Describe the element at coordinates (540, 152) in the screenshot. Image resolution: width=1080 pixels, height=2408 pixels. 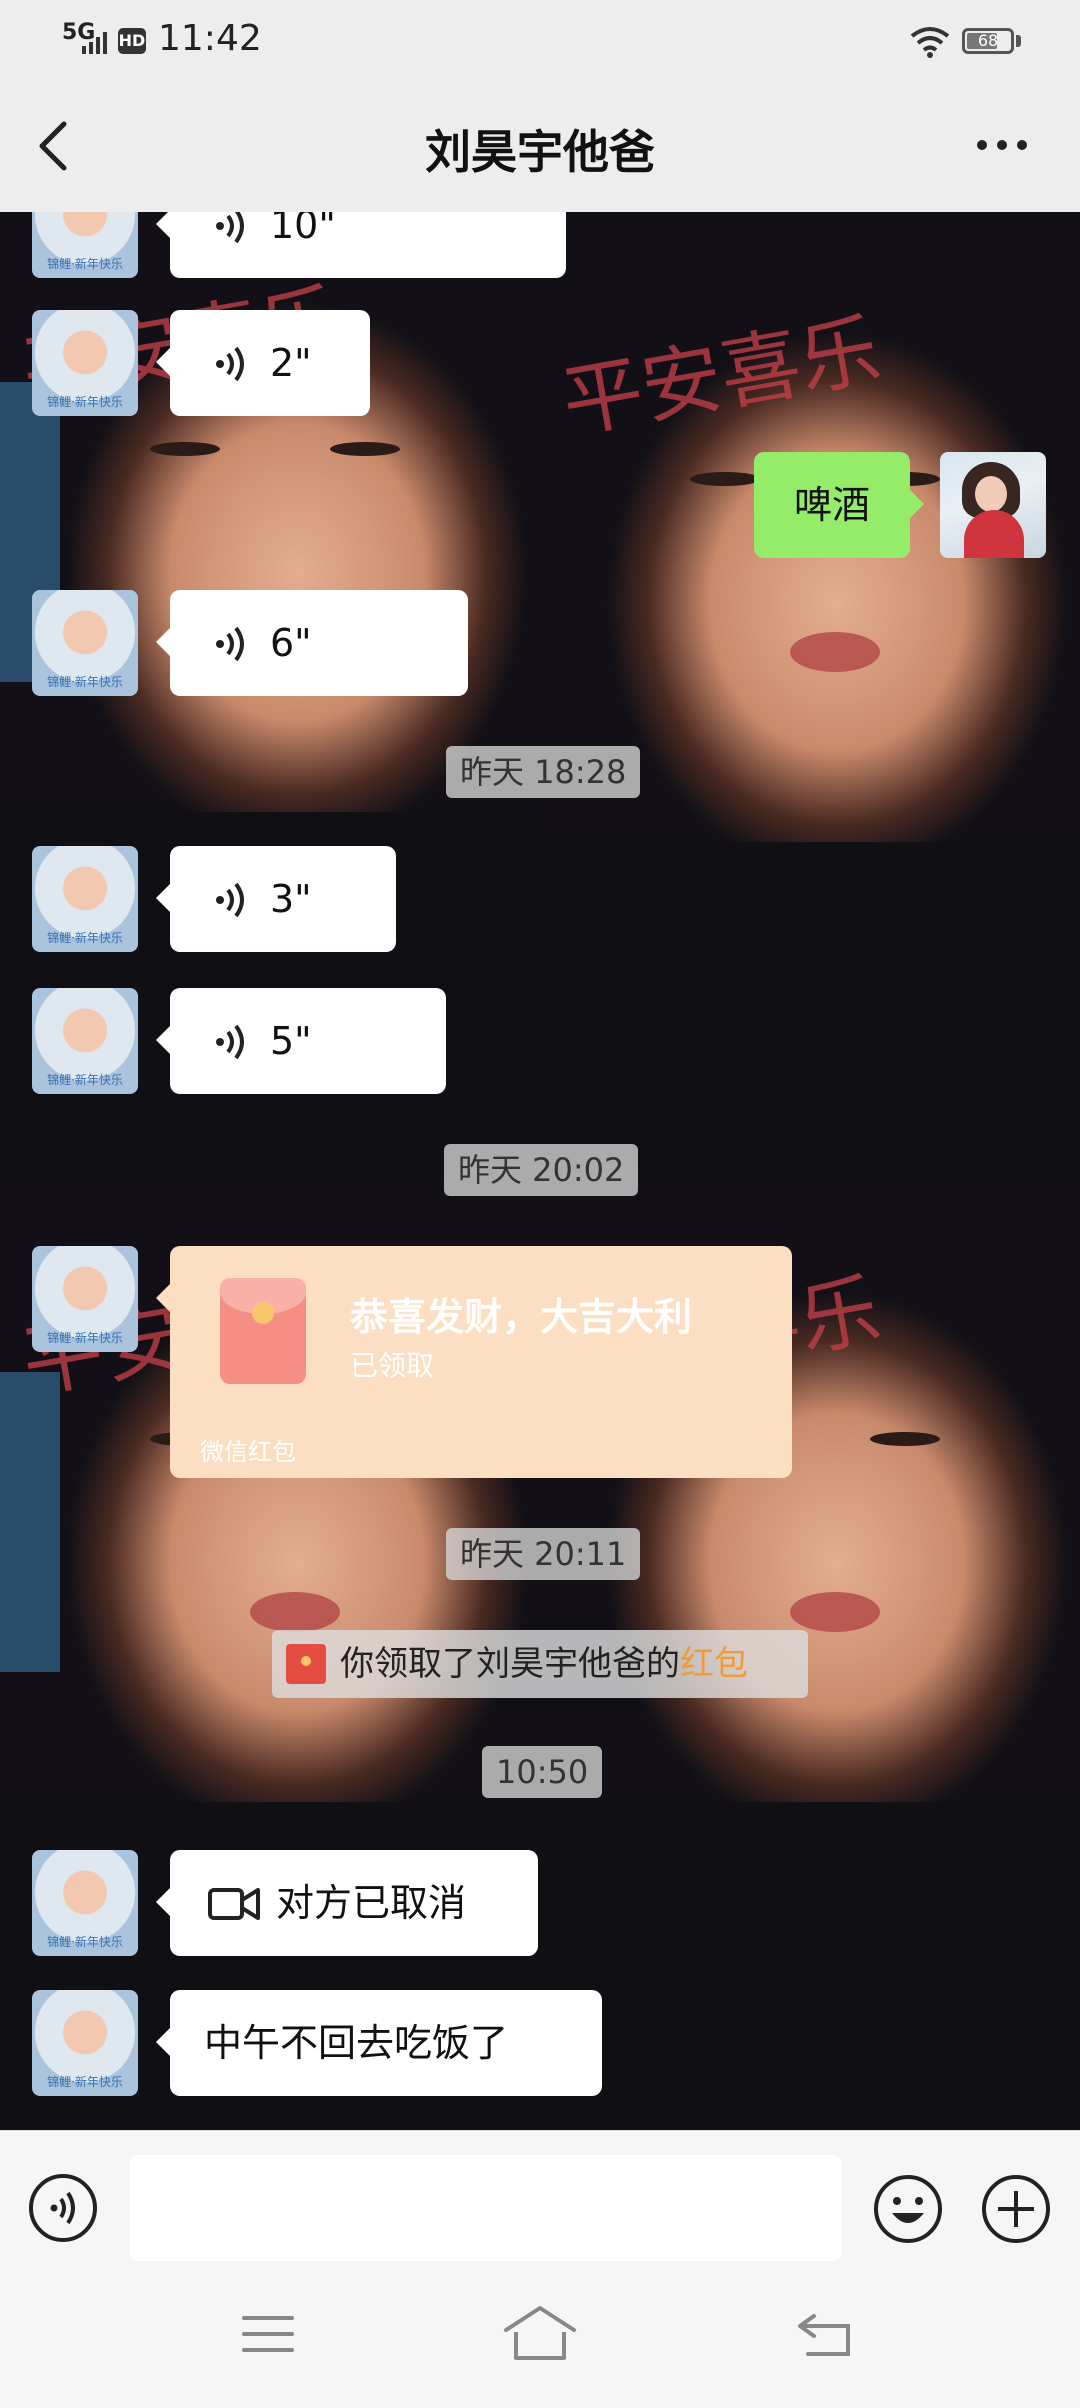
I see `chat-title: 刘昊宇他爸` at that location.